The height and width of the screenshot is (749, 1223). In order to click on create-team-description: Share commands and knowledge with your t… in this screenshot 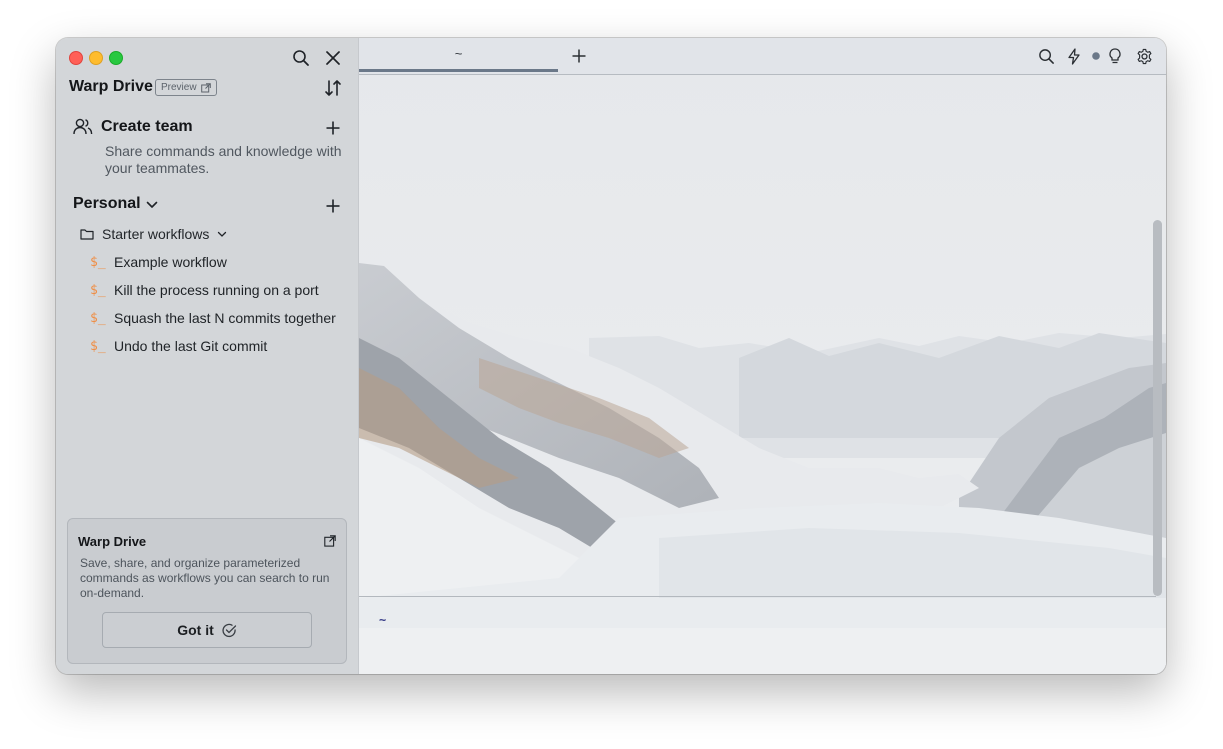, I will do `click(223, 159)`.